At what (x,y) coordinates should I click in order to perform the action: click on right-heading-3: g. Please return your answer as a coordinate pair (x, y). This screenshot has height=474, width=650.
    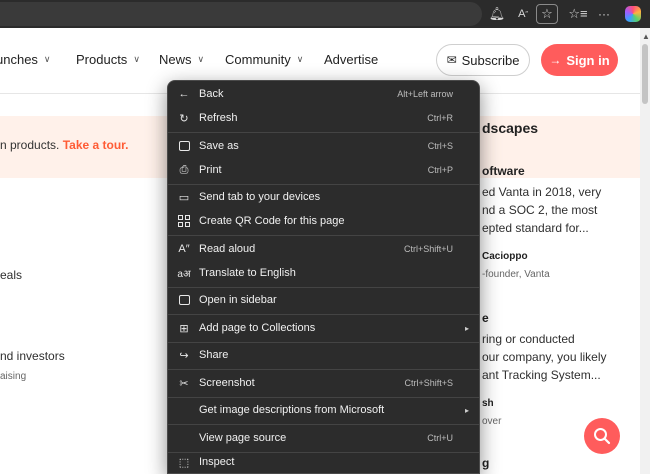
    Looking at the image, I should click on (486, 463).